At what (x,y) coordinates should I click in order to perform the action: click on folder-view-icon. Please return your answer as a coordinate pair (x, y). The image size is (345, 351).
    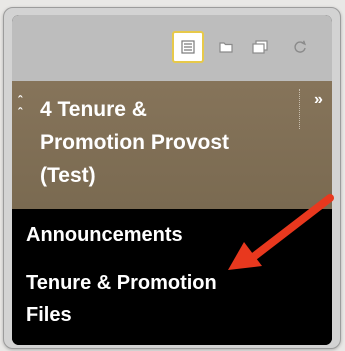
    Looking at the image, I should click on (226, 47).